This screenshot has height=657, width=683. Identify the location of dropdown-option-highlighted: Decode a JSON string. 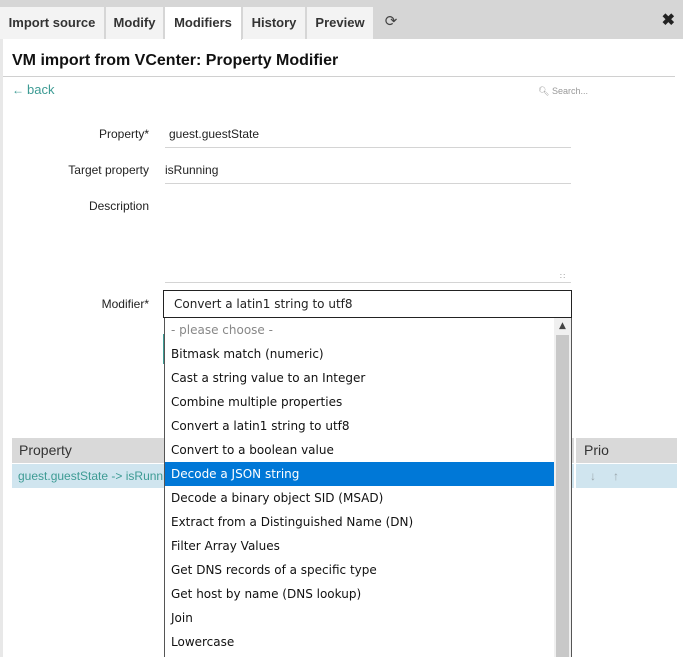
(359, 474).